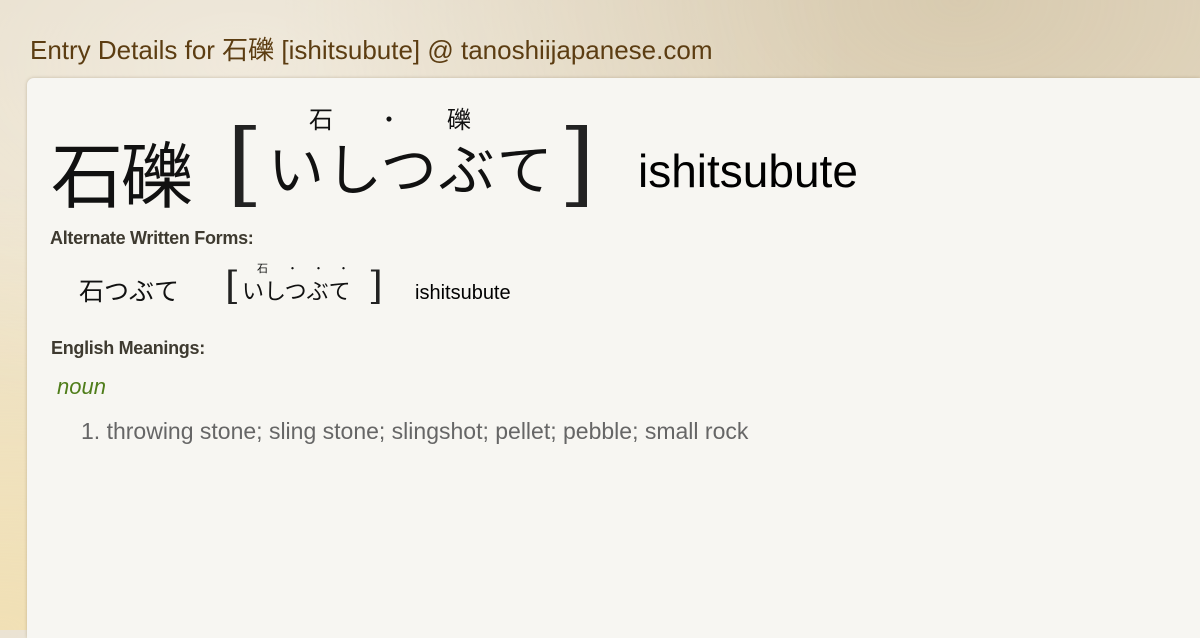  I want to click on alternate-forms-heading: Alternate Written Forms:, so click(152, 238).